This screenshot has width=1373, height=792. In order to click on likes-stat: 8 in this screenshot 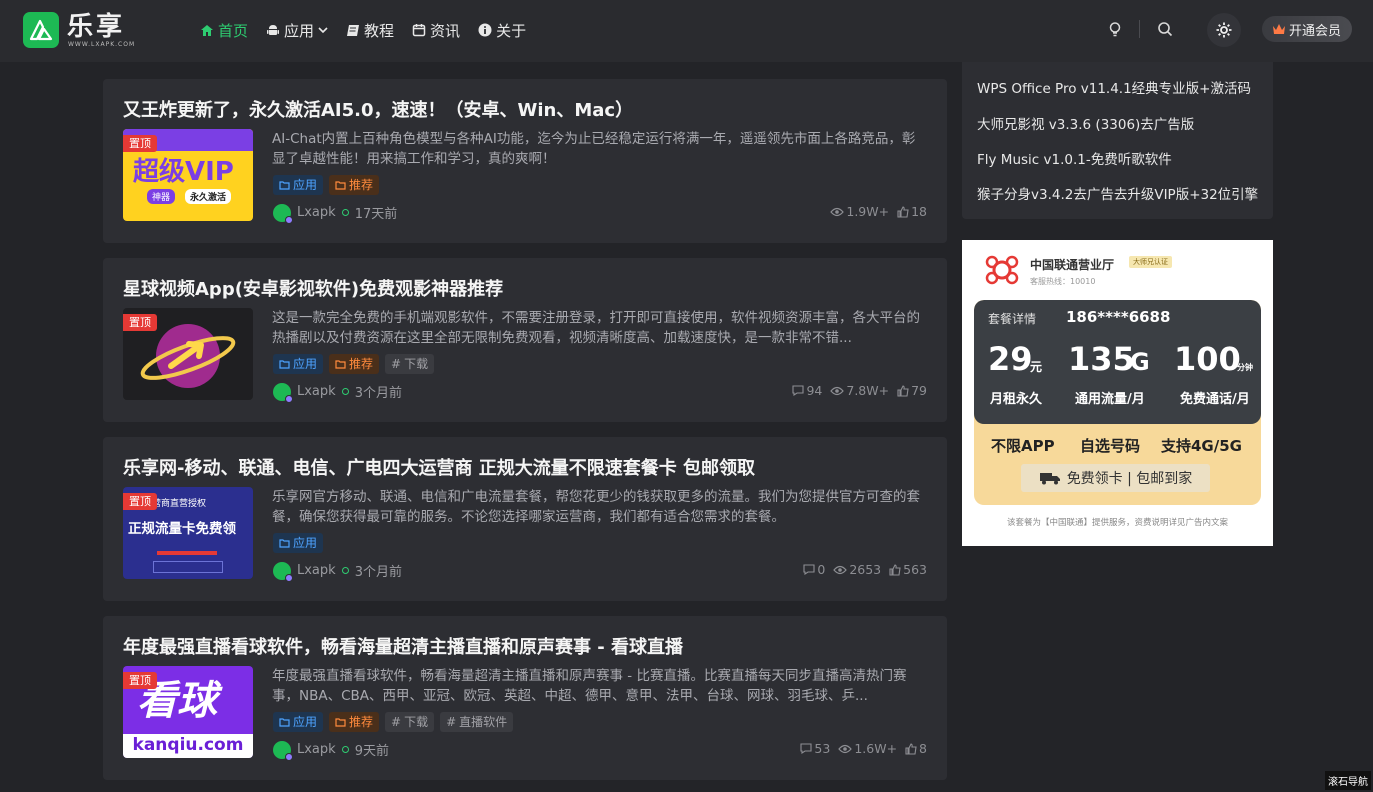, I will do `click(916, 748)`.